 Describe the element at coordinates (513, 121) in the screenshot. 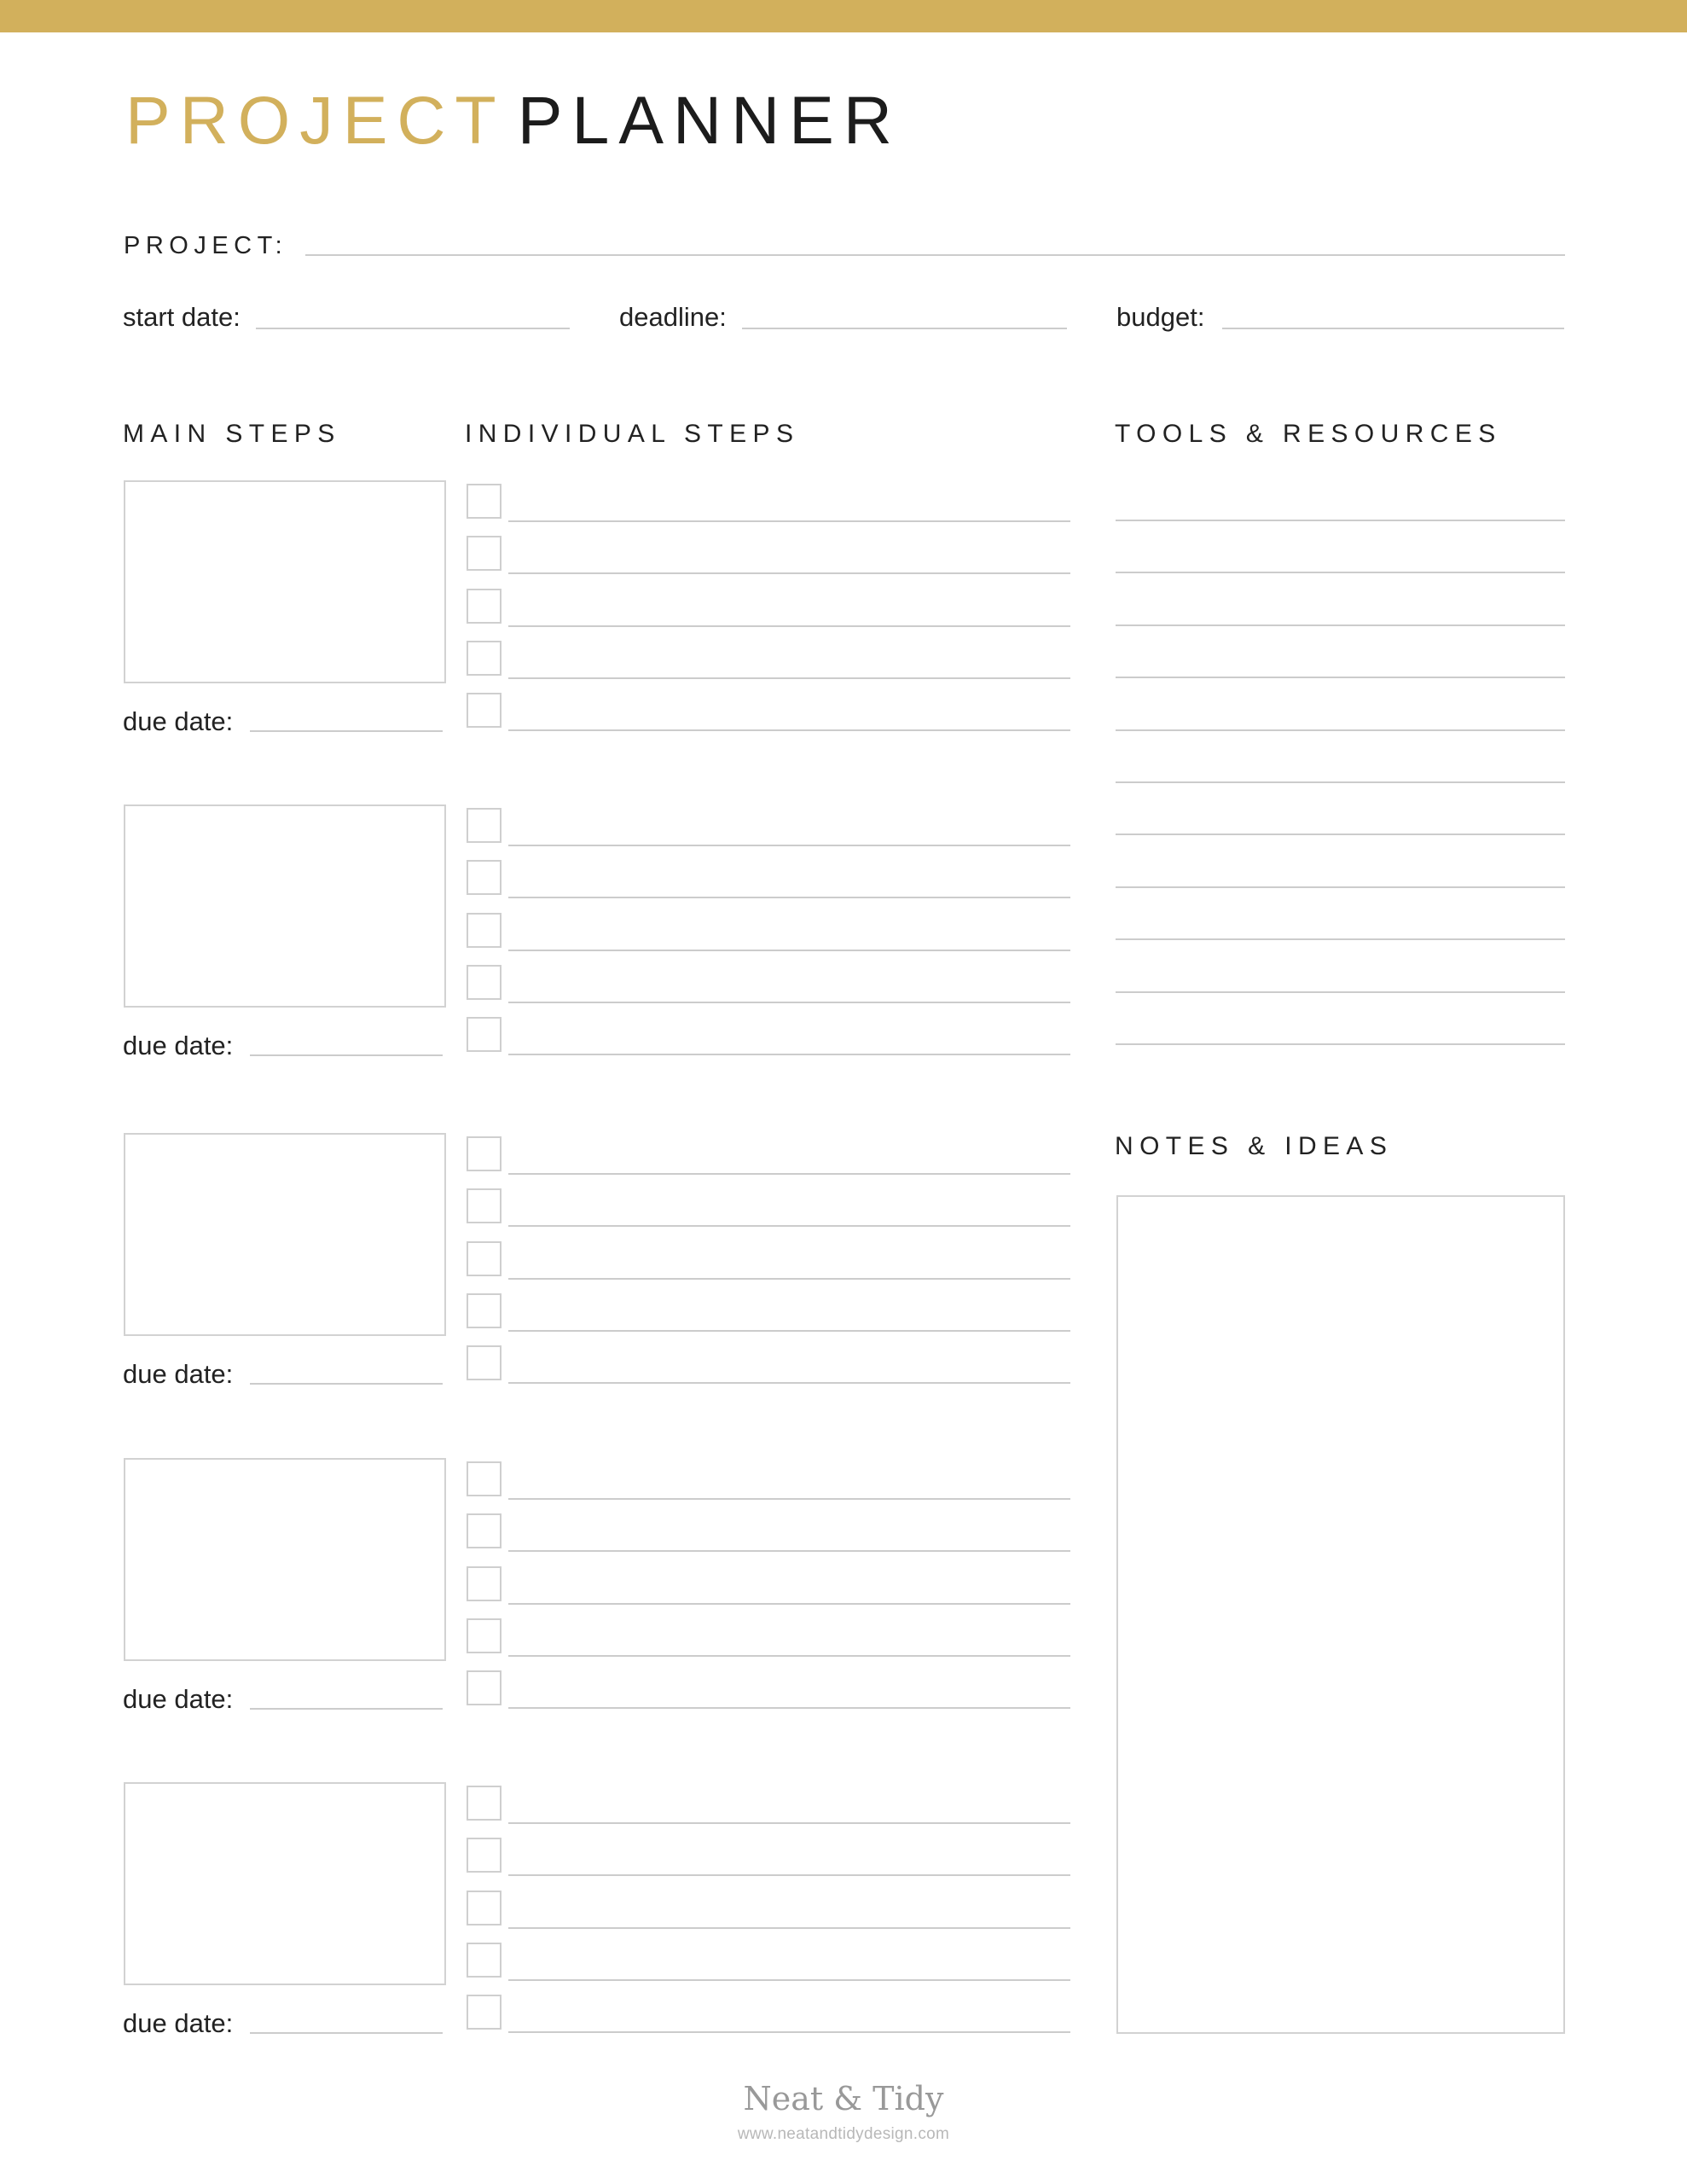

I see `page-title: PROJECT PLANNER` at that location.